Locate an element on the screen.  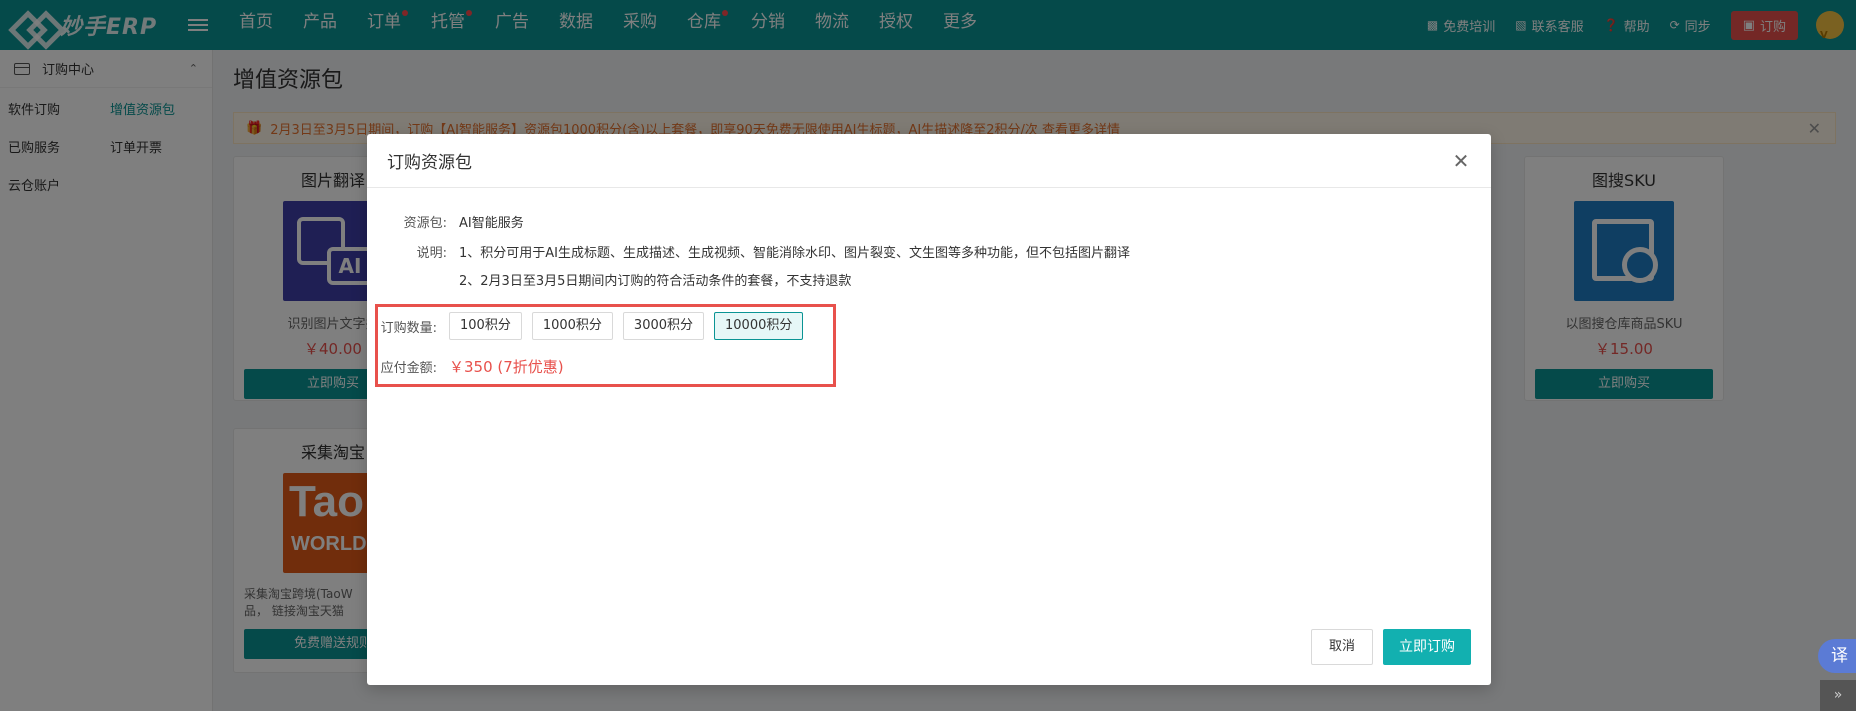
quantity-option-100: 100积分 is located at coordinates (485, 326).